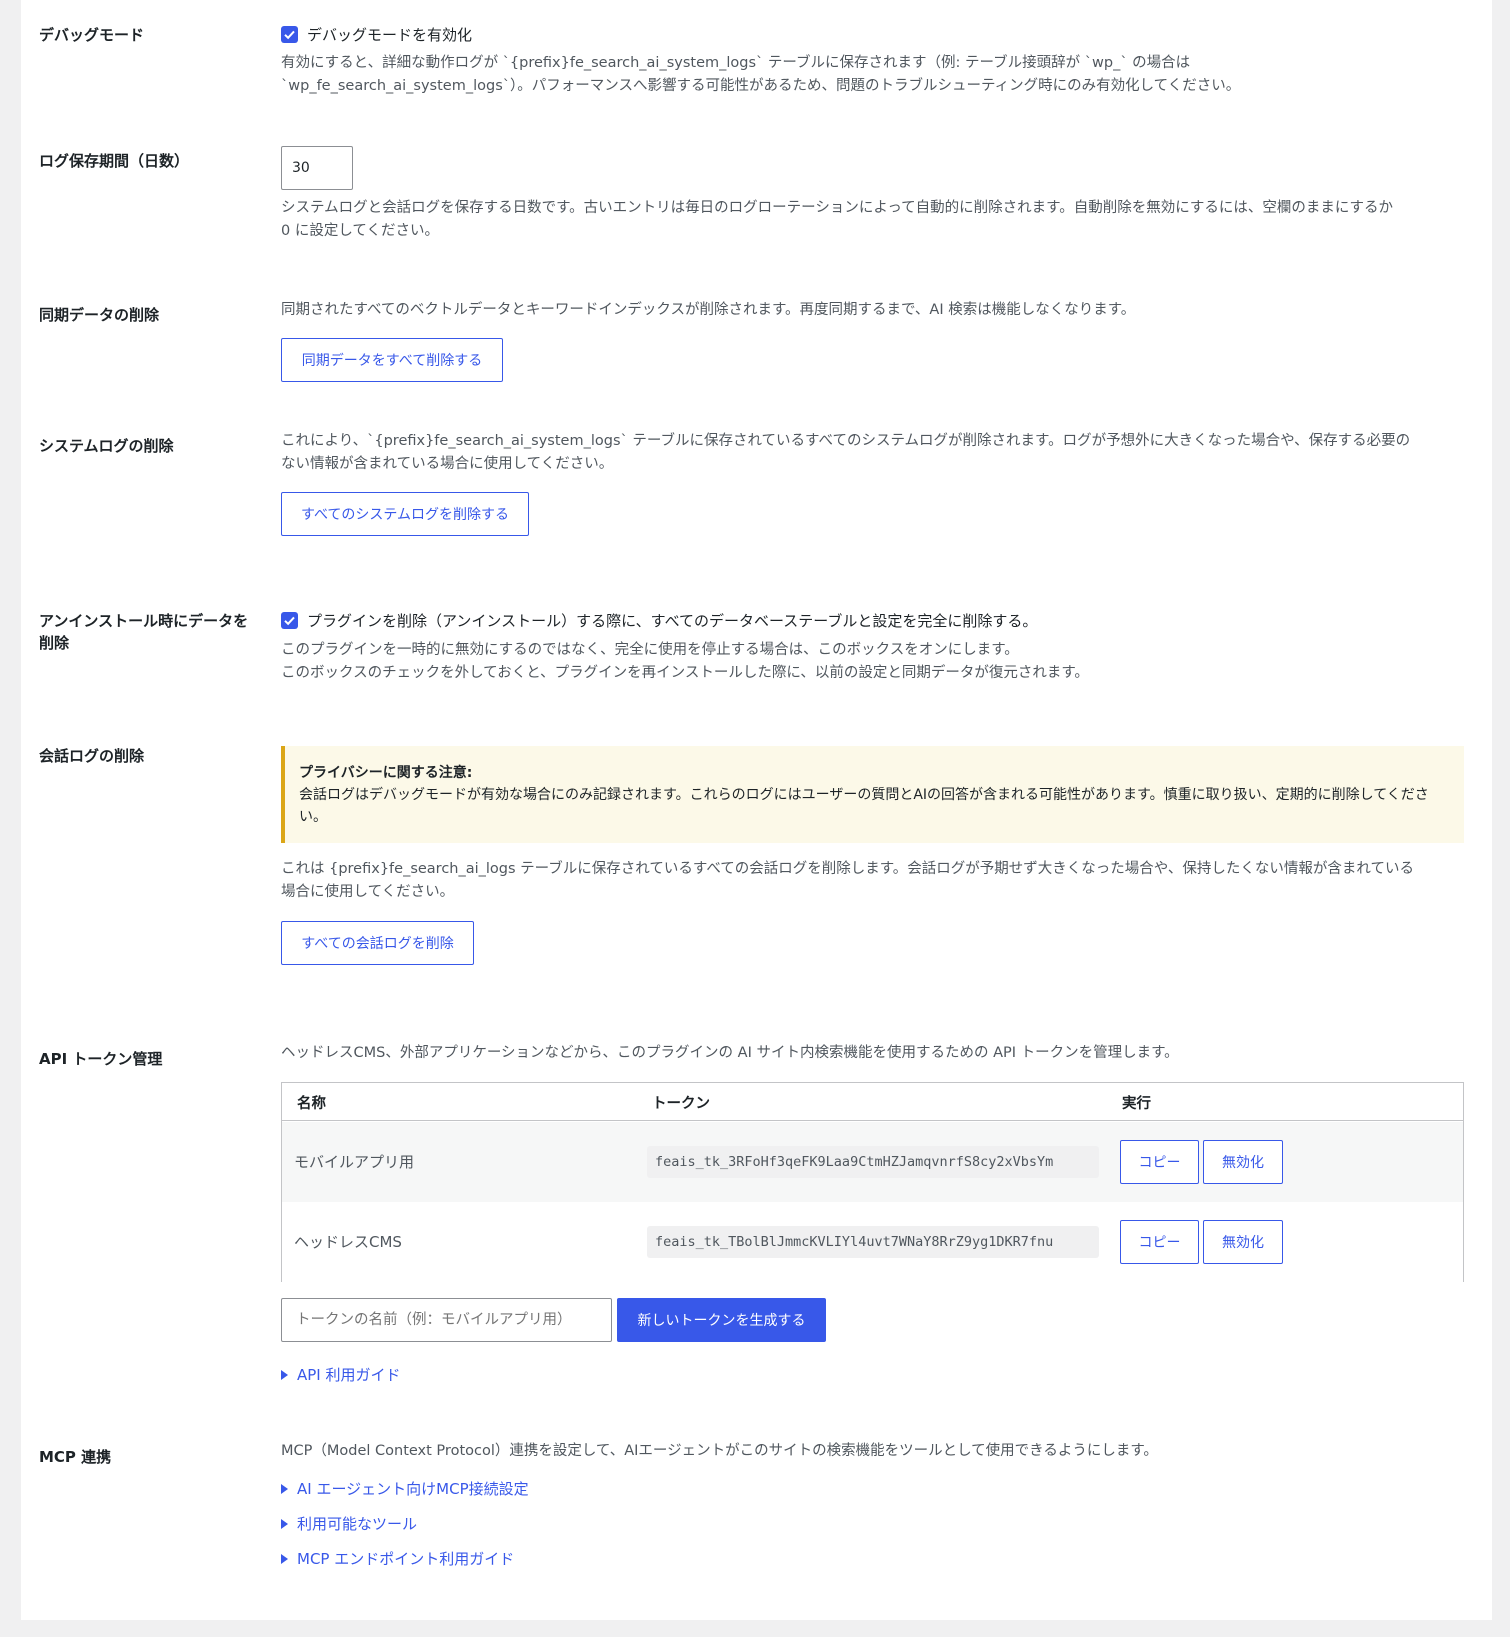  What do you see at coordinates (144, 632) in the screenshot?
I see `uninstall-data-delete-label: アンインストール時にデータを 削除` at bounding box center [144, 632].